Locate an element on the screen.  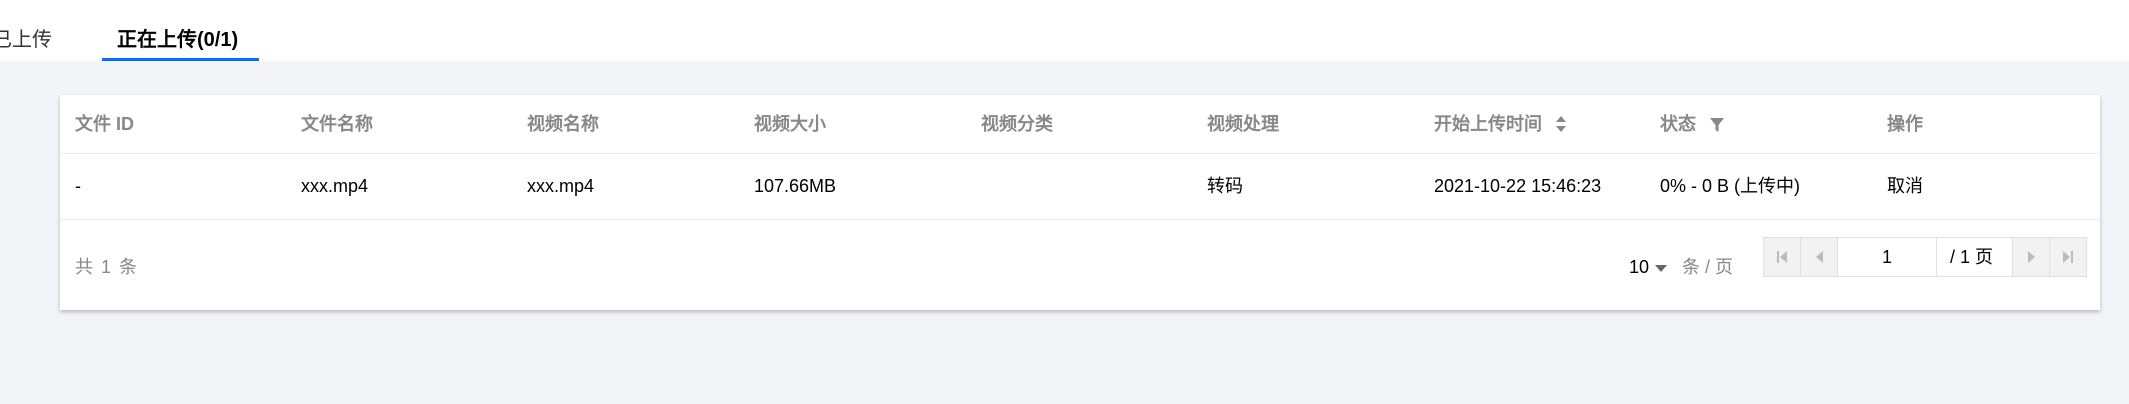
column-header-status: 状态 is located at coordinates (1692, 125).